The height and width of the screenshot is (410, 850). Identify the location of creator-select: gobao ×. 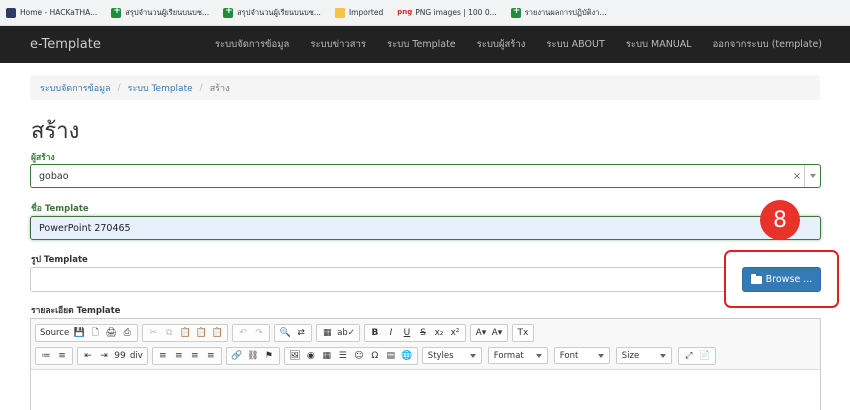
(425, 176).